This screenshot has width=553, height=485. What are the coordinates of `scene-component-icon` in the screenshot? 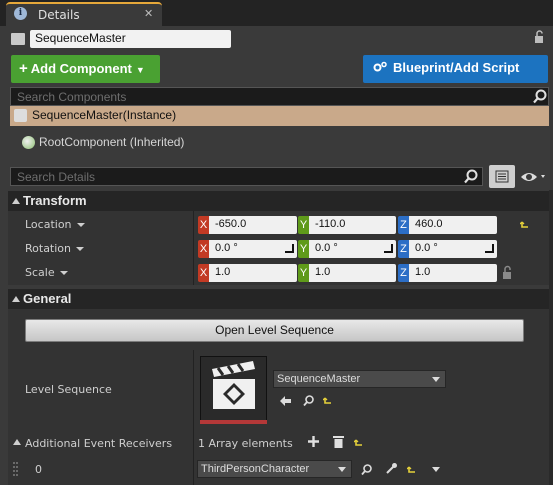 It's located at (28, 142).